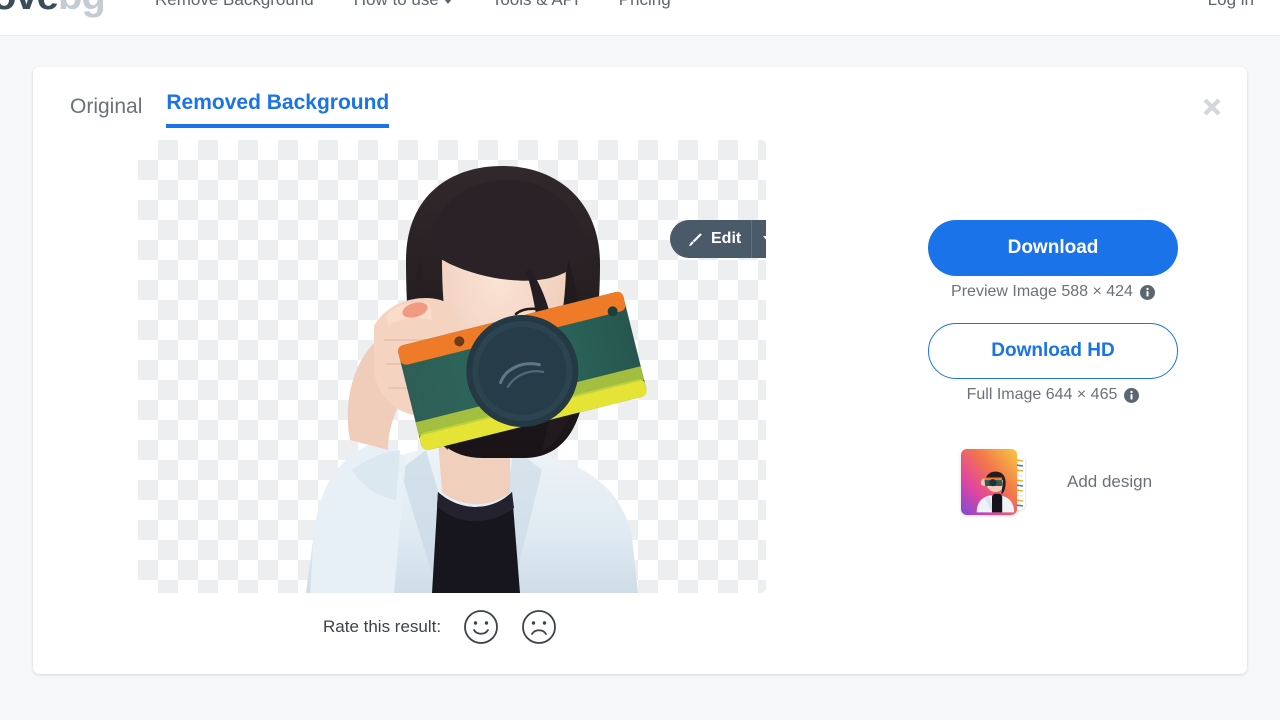 The height and width of the screenshot is (720, 1280). Describe the element at coordinates (1212, 107) in the screenshot. I see `close-icon` at that location.